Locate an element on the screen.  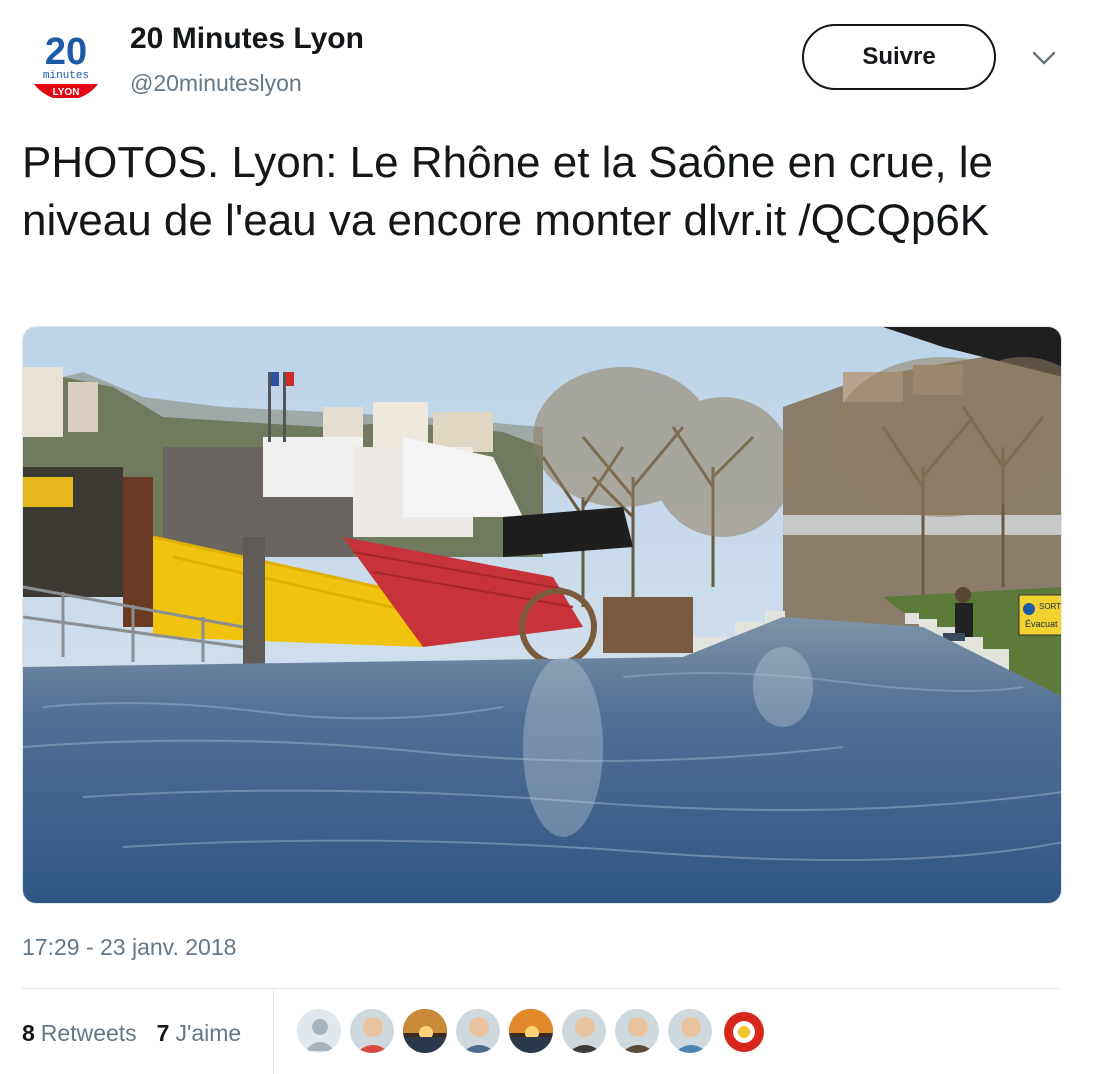
more-options-button is located at coordinates (1044, 58).